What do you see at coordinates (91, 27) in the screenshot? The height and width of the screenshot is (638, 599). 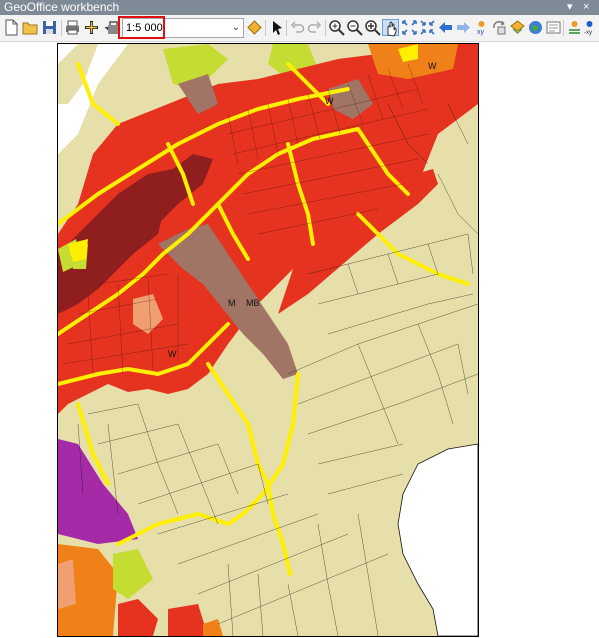 I see `add-data-icon` at bounding box center [91, 27].